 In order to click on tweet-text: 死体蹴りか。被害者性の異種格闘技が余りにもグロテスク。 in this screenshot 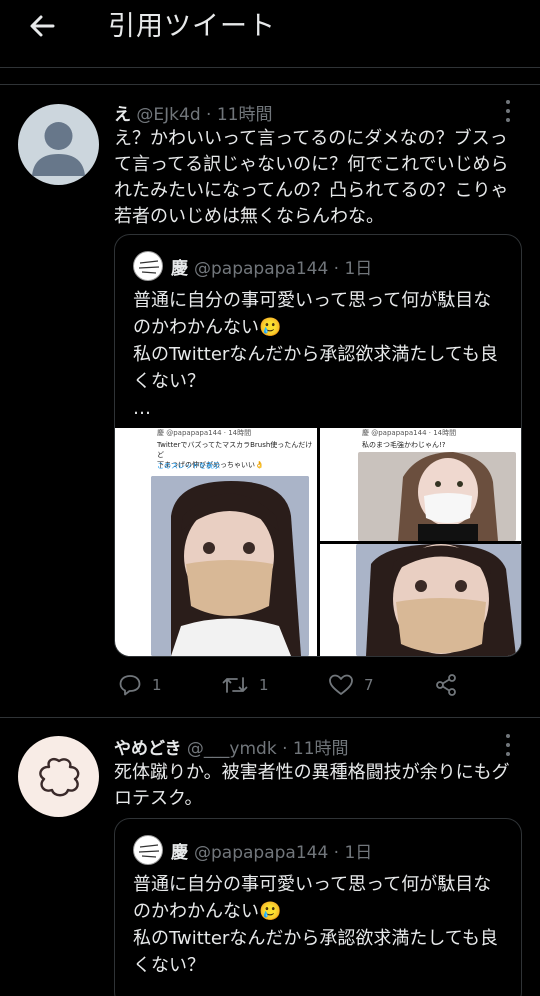, I will do `click(312, 785)`.